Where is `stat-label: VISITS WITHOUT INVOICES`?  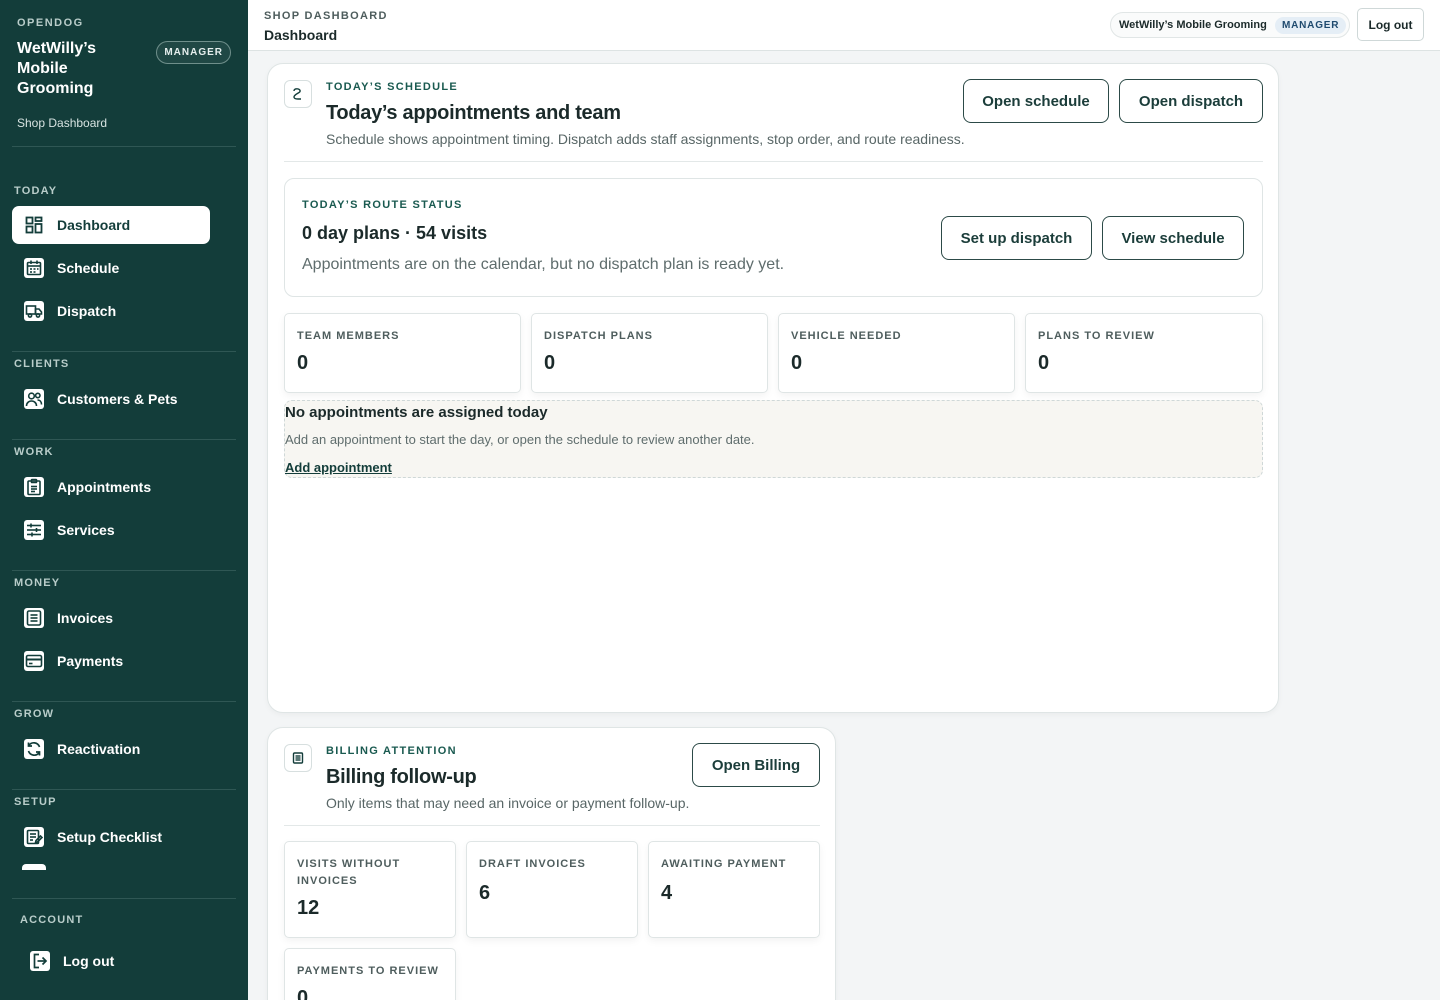
stat-label: VISITS WITHOUT INVOICES is located at coordinates (349, 872).